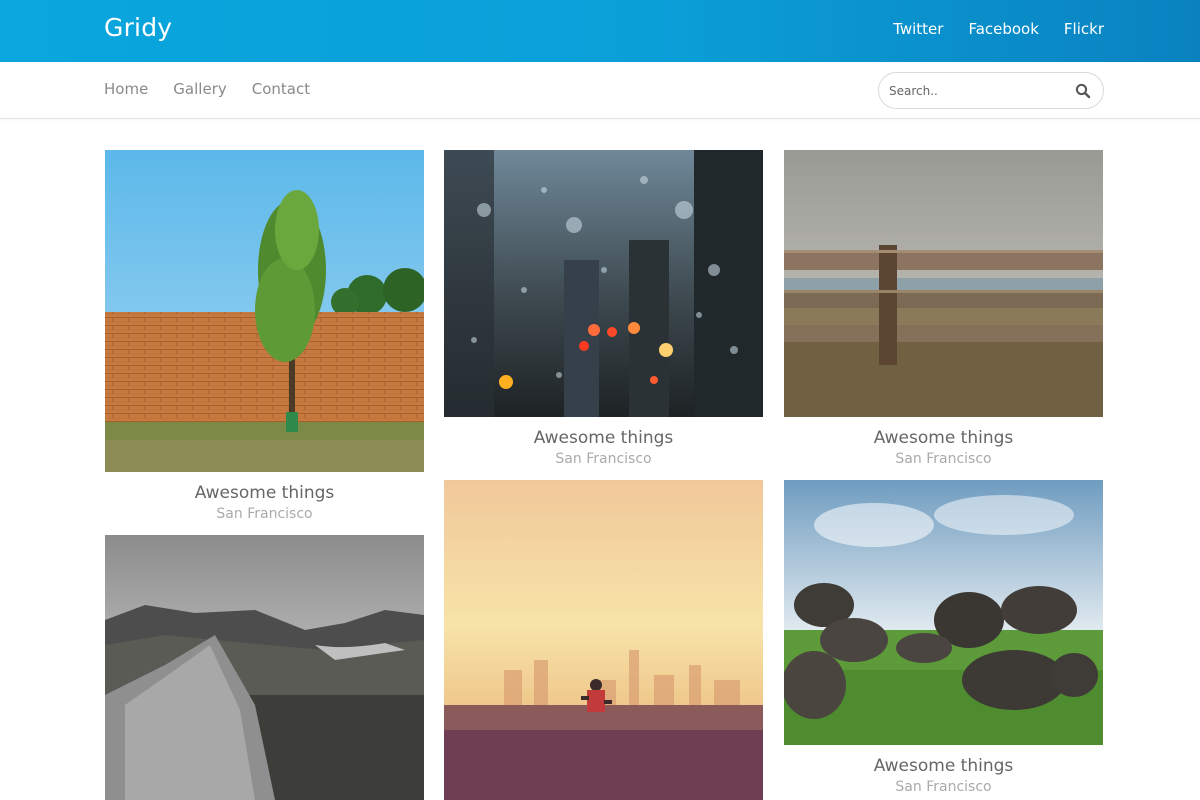 This screenshot has height=800, width=1200. I want to click on search-icon, so click(1083, 91).